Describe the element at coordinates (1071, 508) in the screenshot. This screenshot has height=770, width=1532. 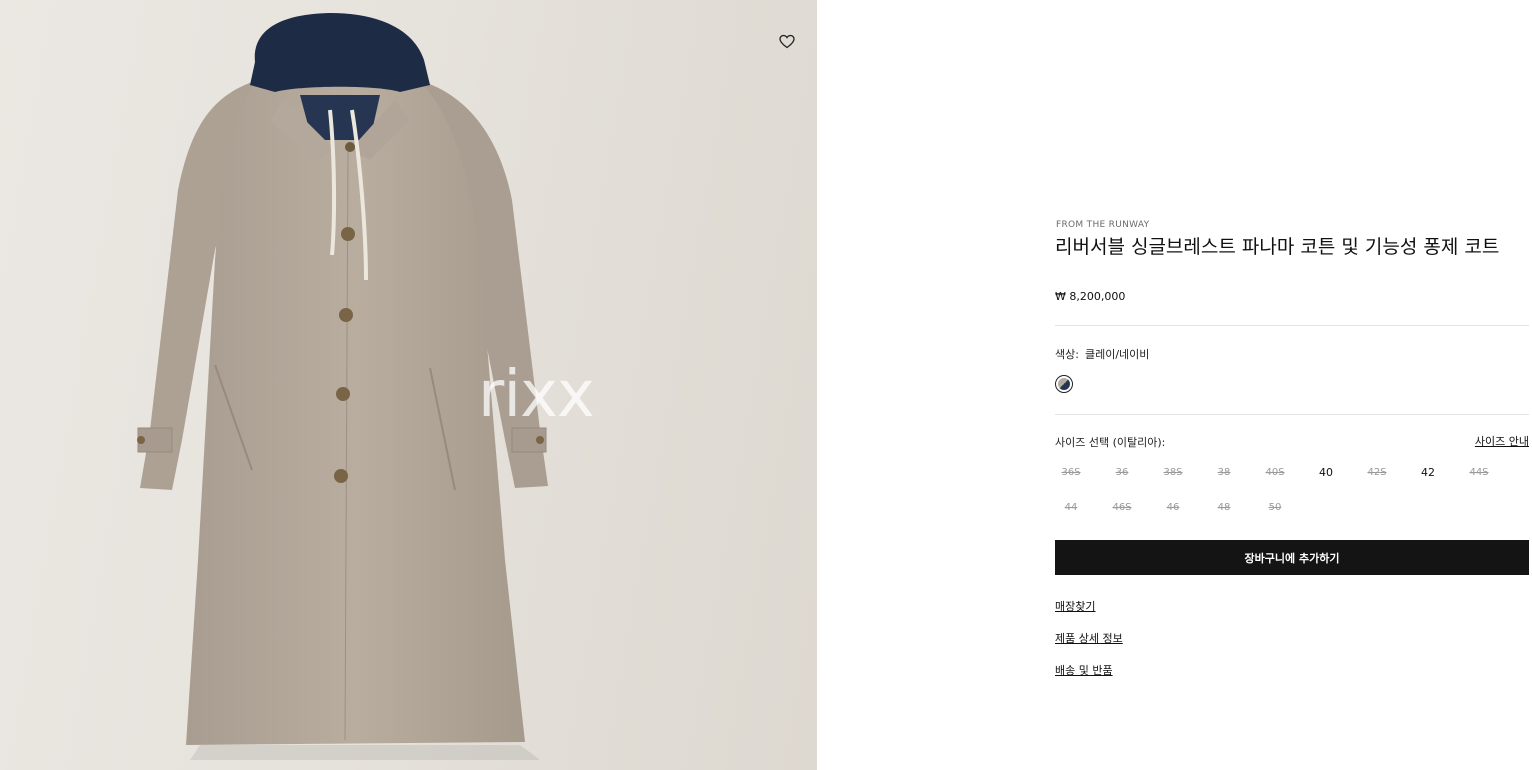
I see `size-option: 44` at that location.